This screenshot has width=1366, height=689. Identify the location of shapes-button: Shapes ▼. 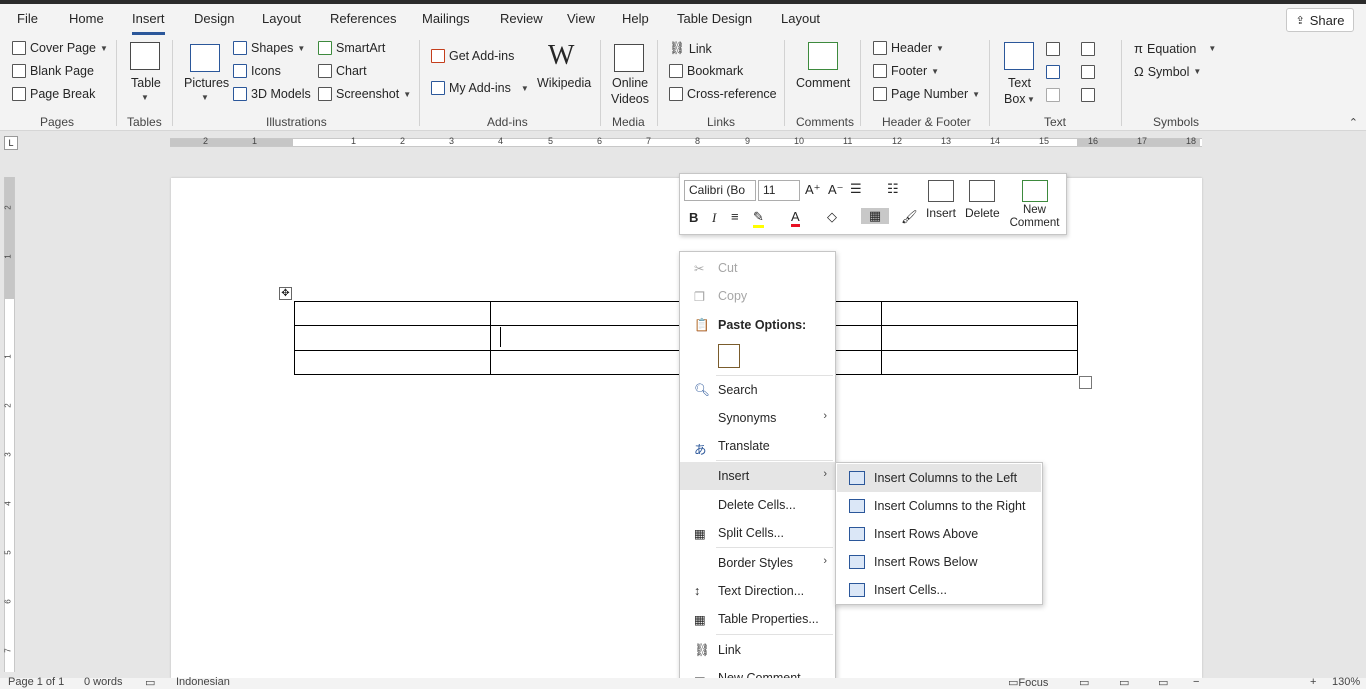
(269, 48).